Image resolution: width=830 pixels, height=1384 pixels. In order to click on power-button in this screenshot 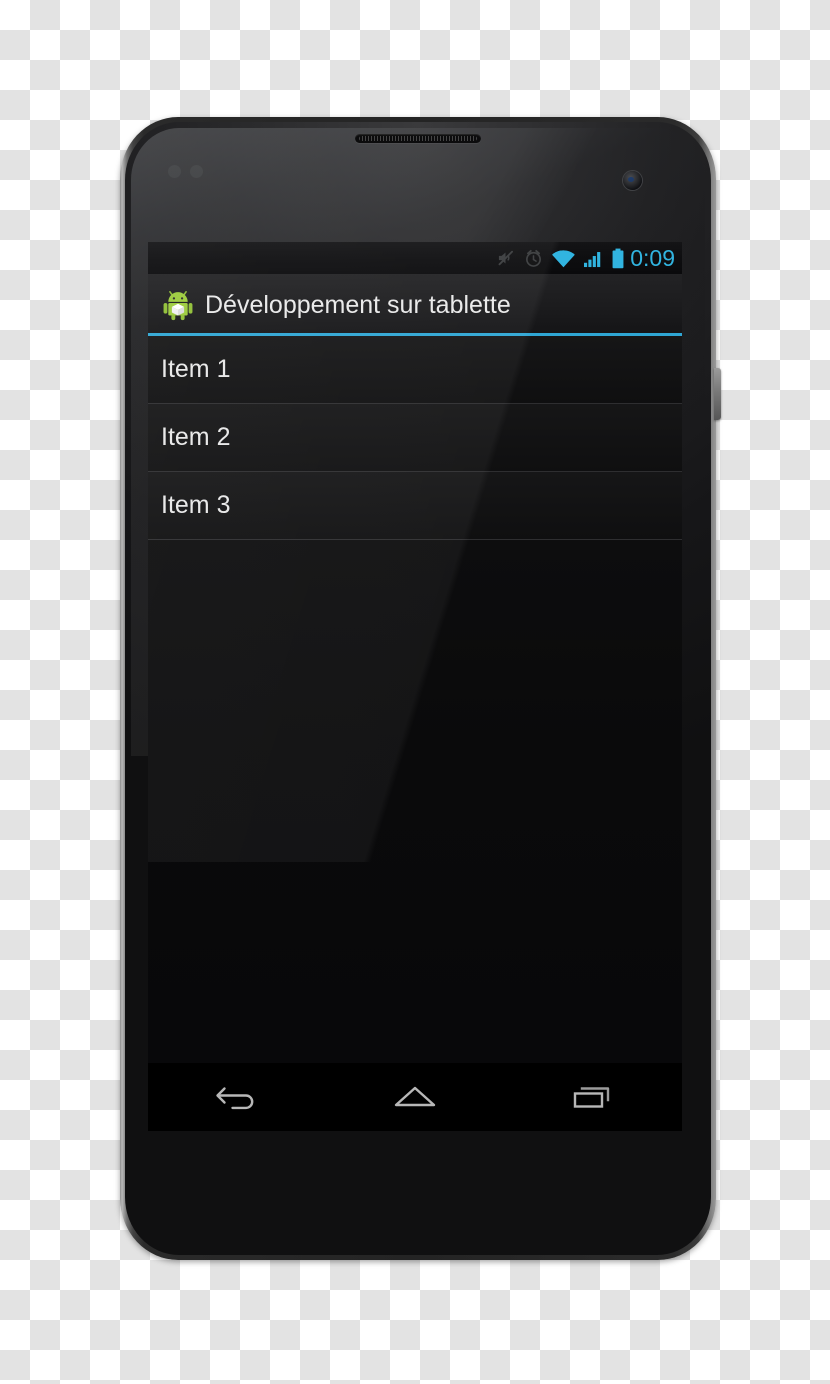, I will do `click(717, 394)`.